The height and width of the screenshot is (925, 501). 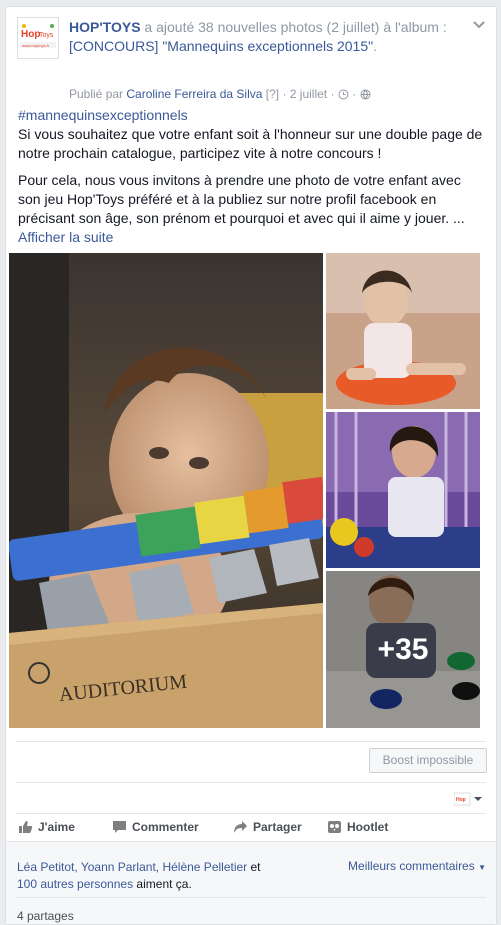 I want to click on more-photos-count: +35, so click(x=403, y=649).